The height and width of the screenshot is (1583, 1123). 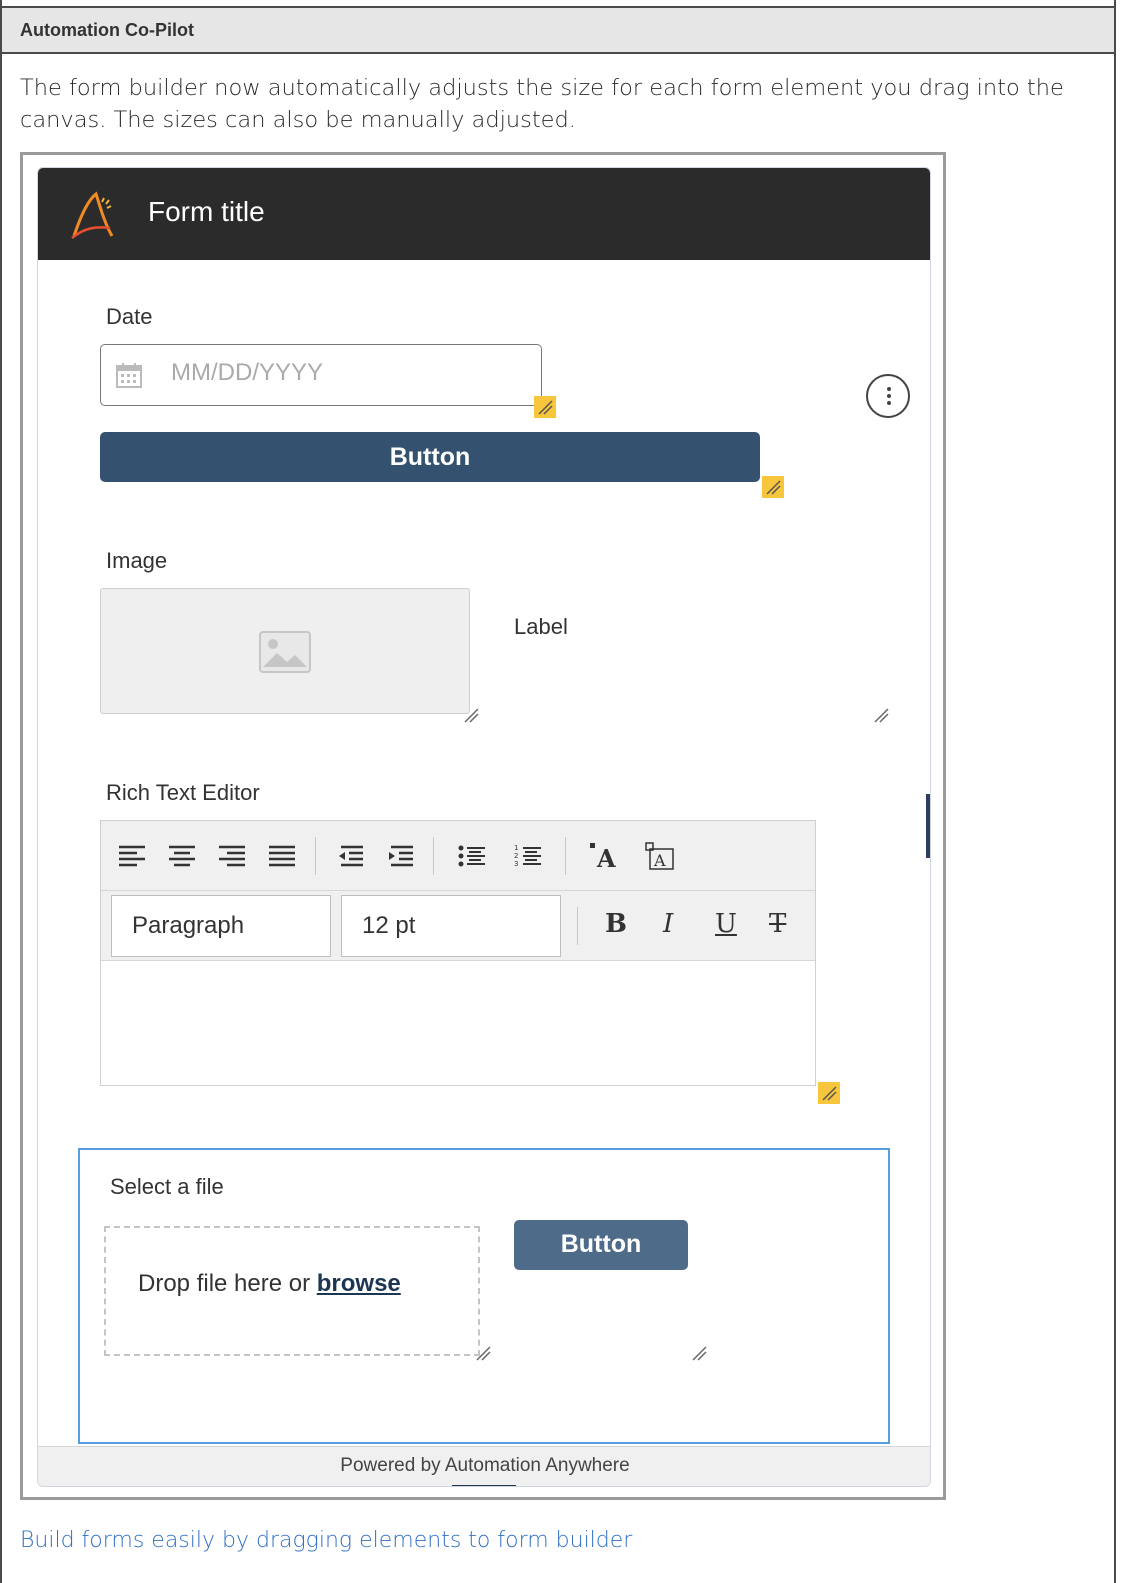 What do you see at coordinates (137, 560) in the screenshot?
I see `image-label: Image` at bounding box center [137, 560].